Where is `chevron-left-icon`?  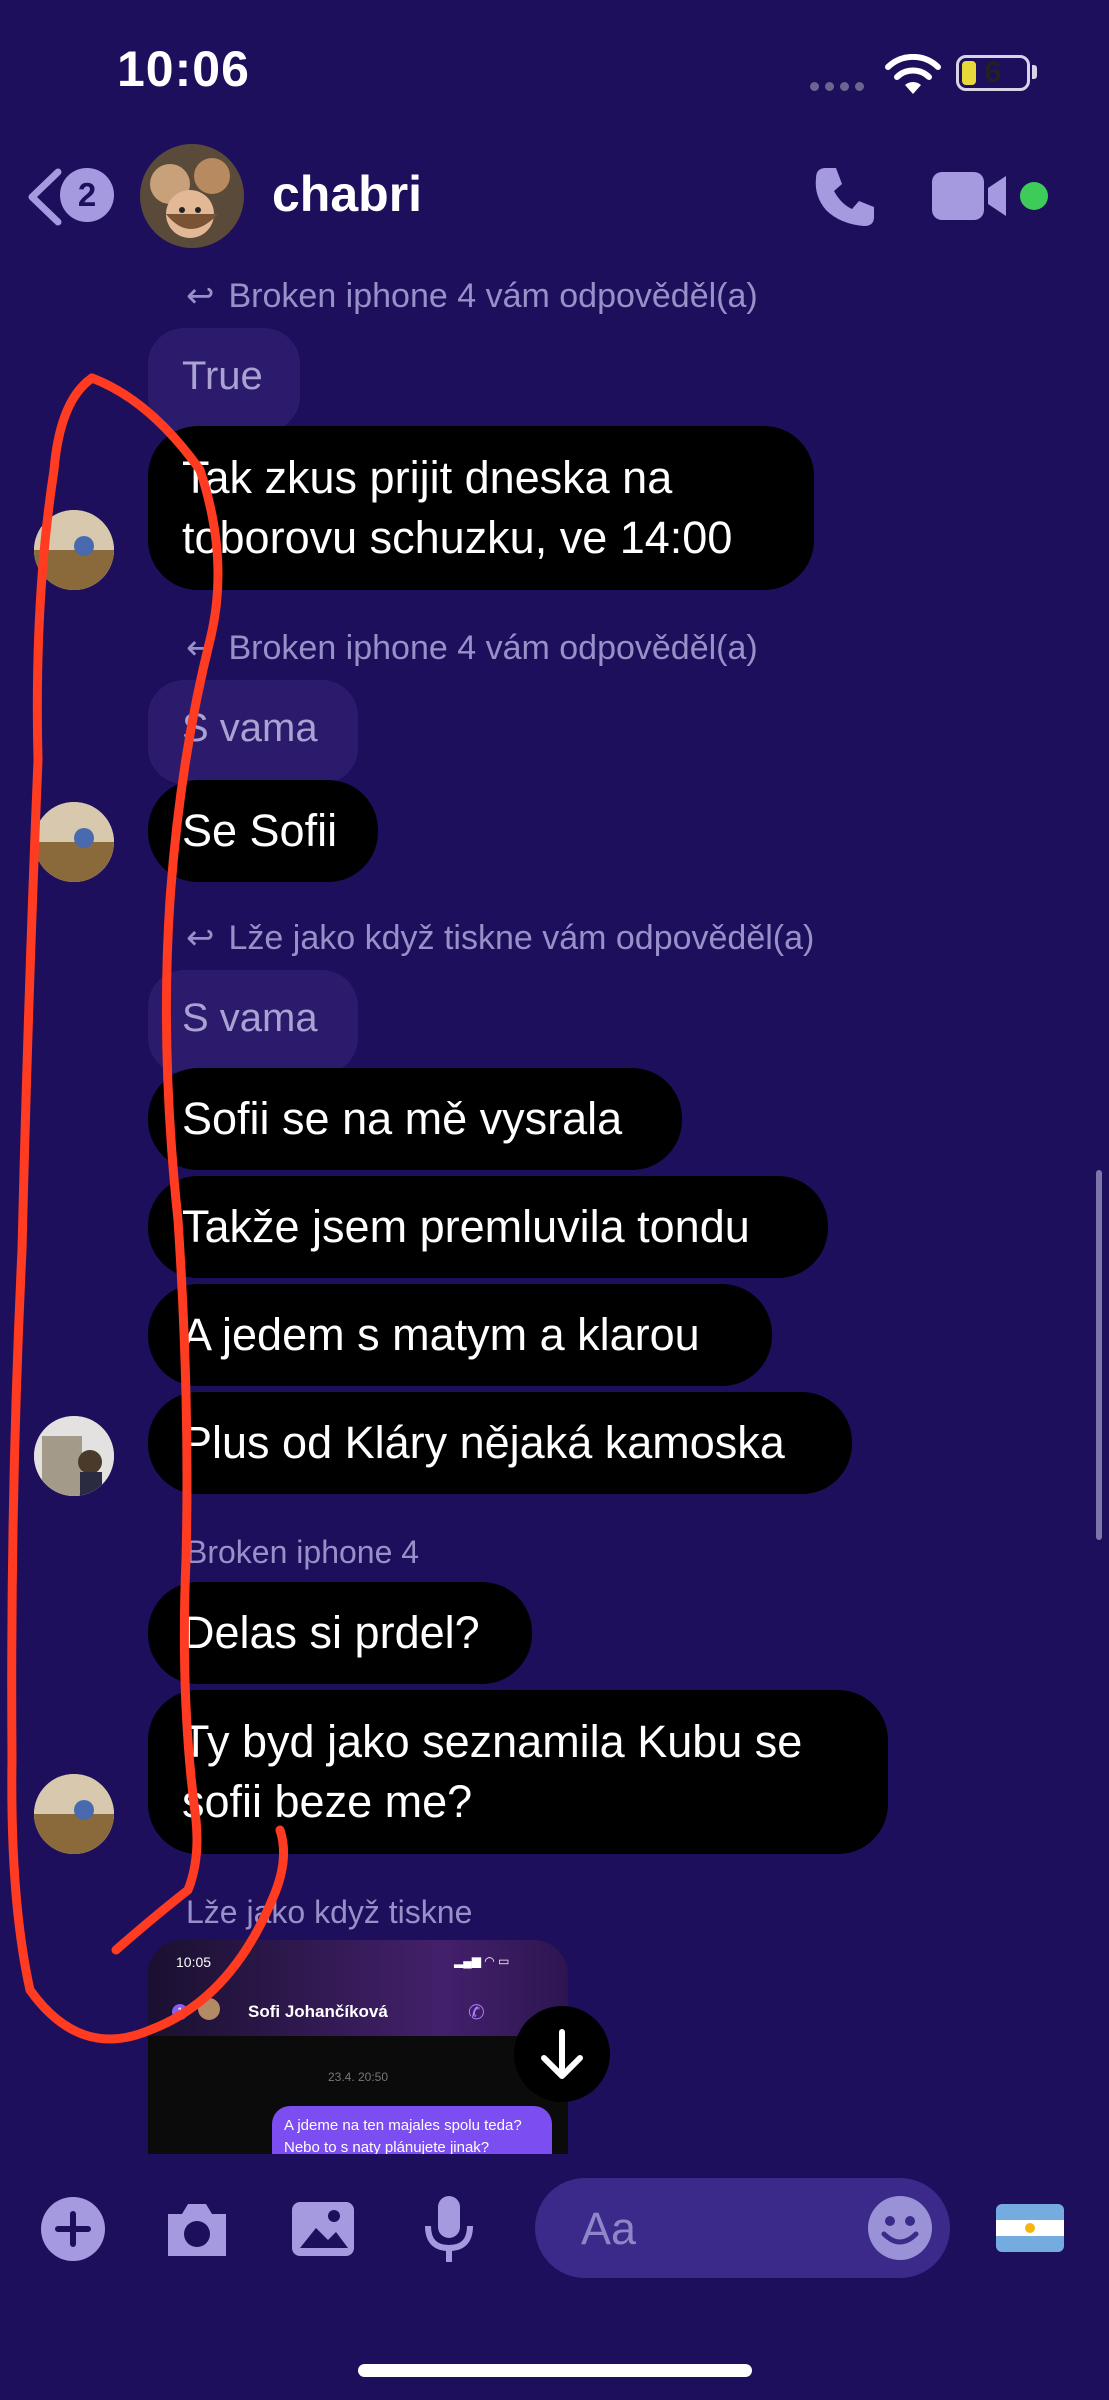
chevron-left-icon is located at coordinates (44, 197).